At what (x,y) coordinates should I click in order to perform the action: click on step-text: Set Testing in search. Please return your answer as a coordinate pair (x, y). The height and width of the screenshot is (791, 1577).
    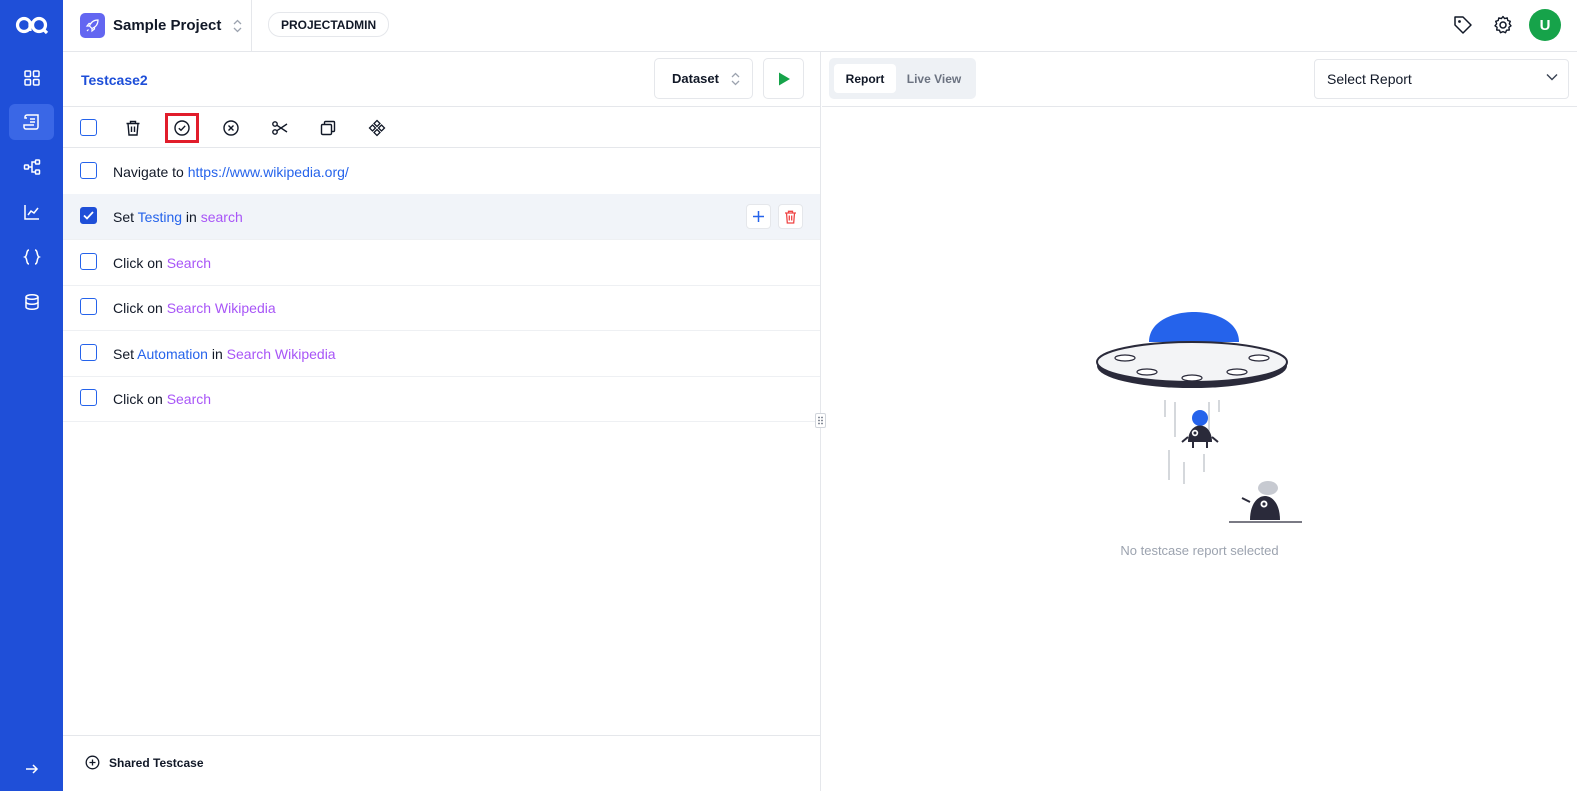
    Looking at the image, I should click on (178, 217).